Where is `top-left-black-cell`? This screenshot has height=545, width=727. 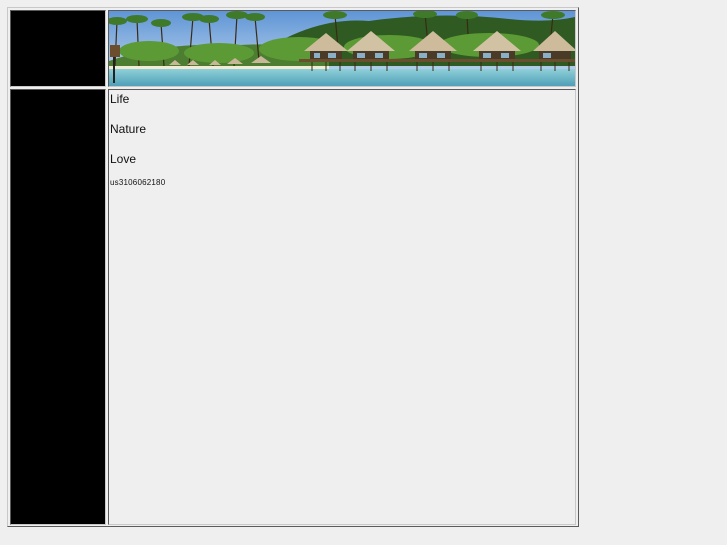 top-left-black-cell is located at coordinates (58, 48).